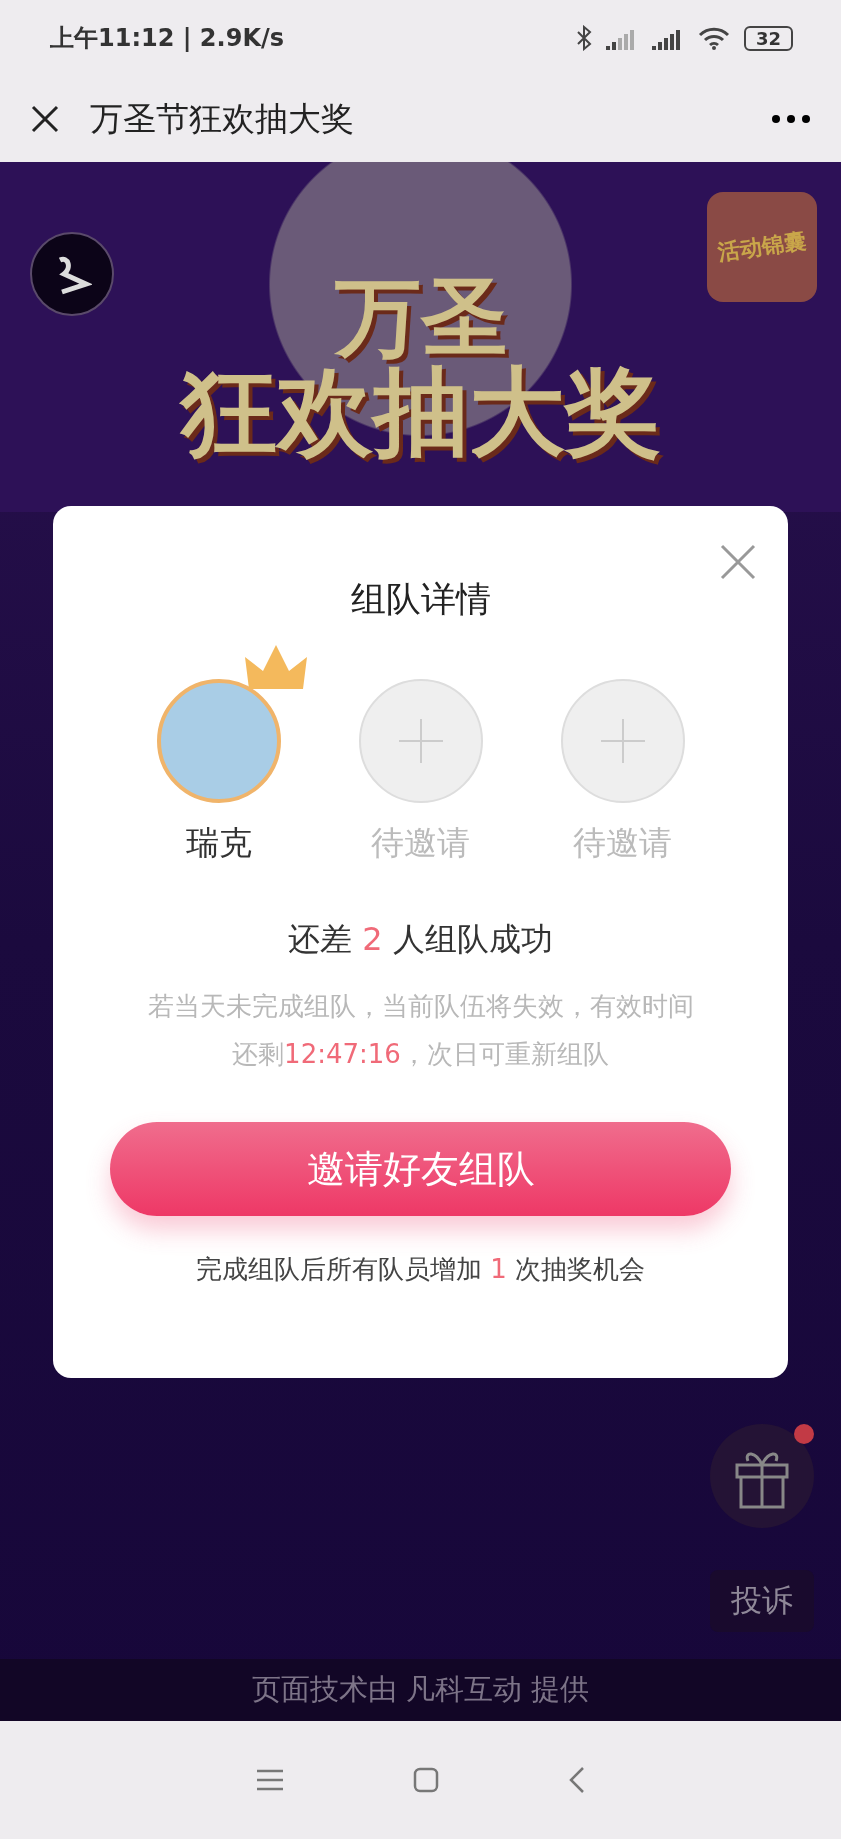 This screenshot has height=1839, width=841. What do you see at coordinates (762, 247) in the screenshot?
I see `gift-badge: 活动锦囊` at bounding box center [762, 247].